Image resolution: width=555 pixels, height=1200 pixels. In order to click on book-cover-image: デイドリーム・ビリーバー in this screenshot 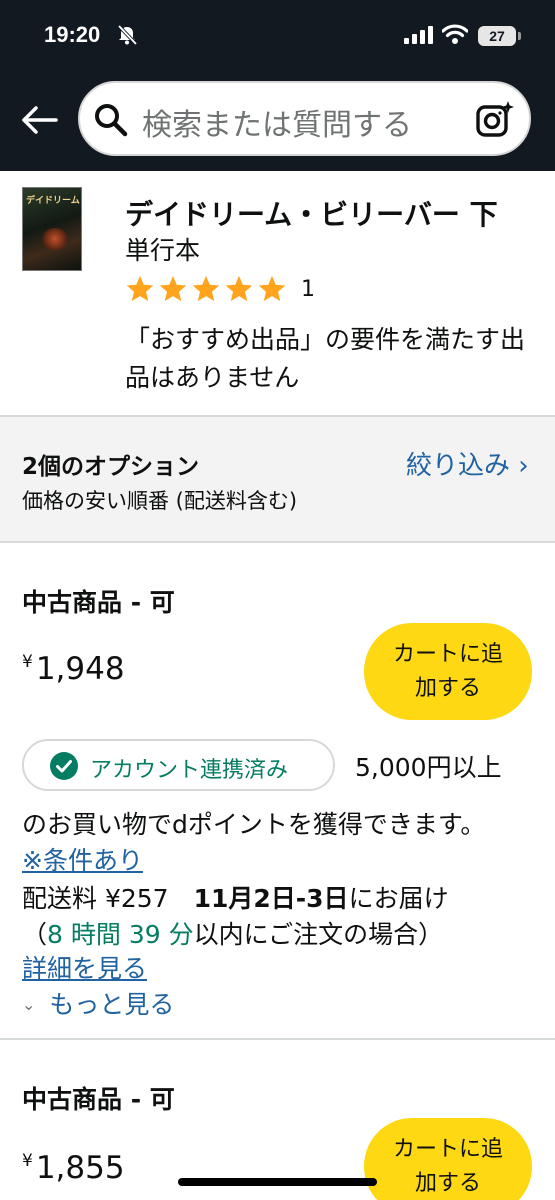, I will do `click(52, 229)`.